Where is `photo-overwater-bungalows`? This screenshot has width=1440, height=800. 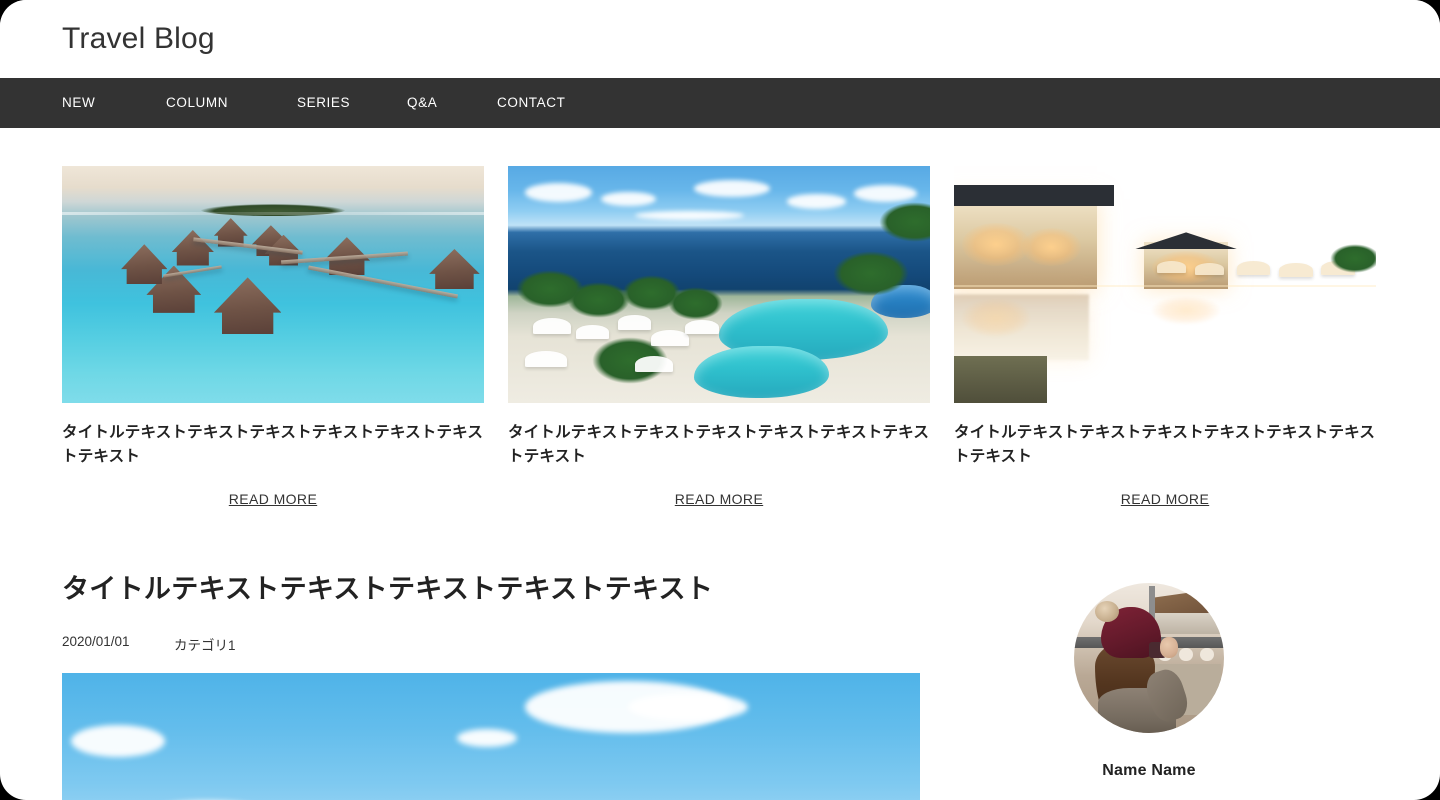 photo-overwater-bungalows is located at coordinates (273, 284).